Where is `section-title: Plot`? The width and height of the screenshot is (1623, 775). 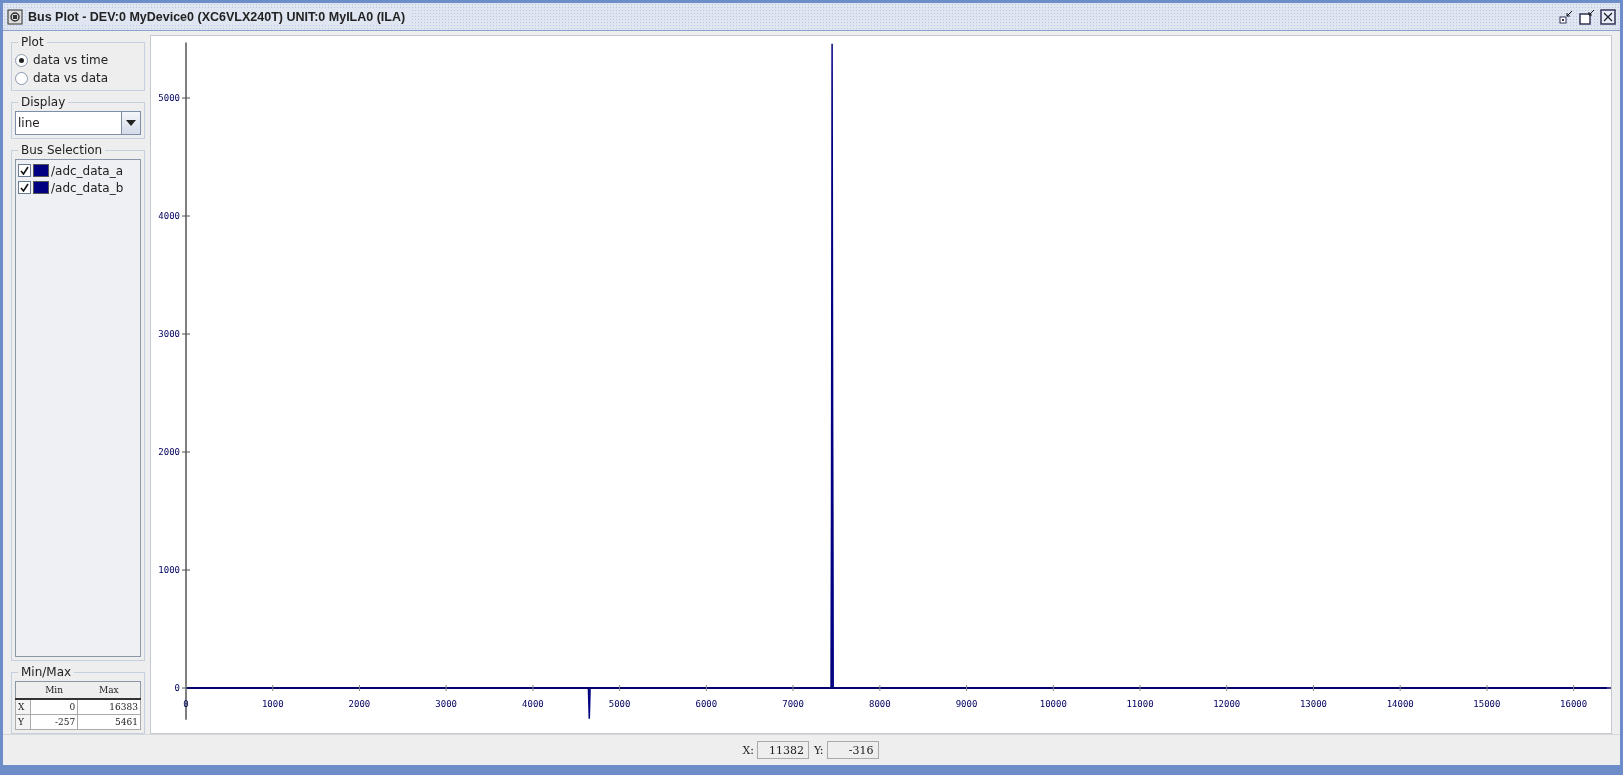 section-title: Plot is located at coordinates (32, 42).